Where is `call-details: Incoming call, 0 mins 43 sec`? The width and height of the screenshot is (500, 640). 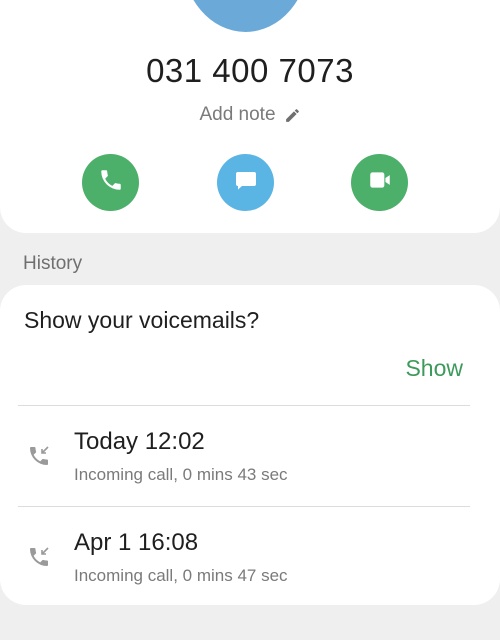
call-details: Incoming call, 0 mins 43 sec is located at coordinates (181, 474).